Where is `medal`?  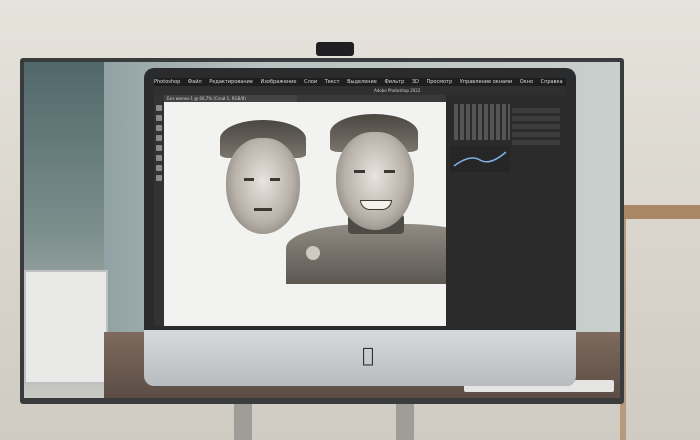
medal is located at coordinates (313, 253).